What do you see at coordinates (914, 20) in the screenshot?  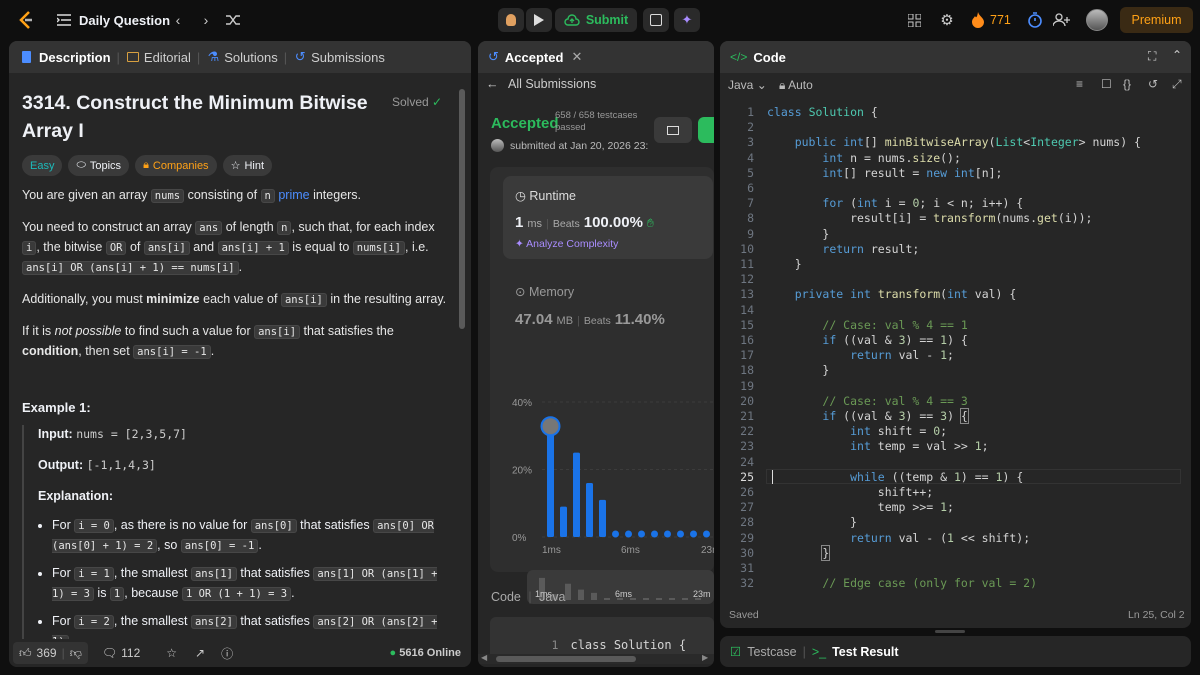 I see `layout-icon` at bounding box center [914, 20].